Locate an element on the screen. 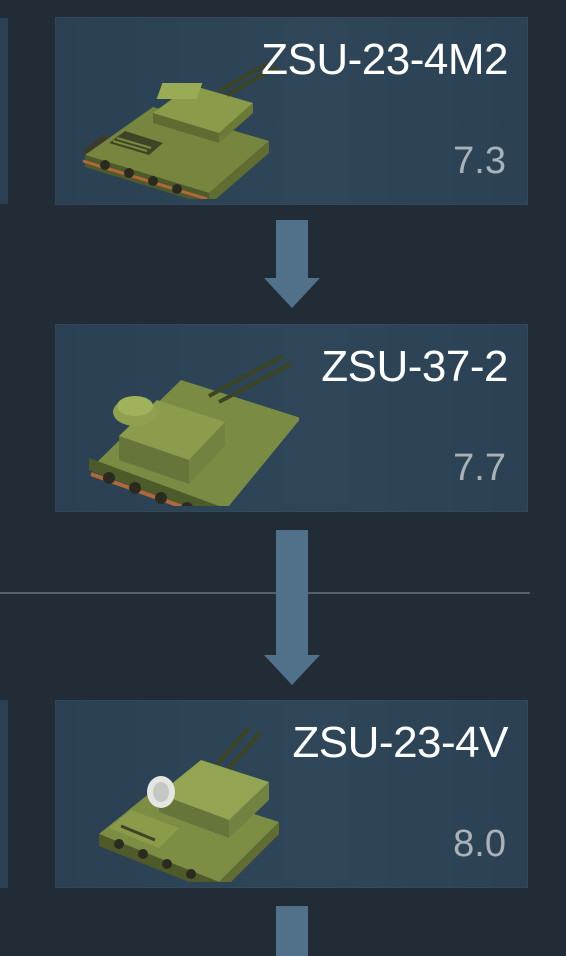 This screenshot has width=566, height=956. vehicle-name: ZSU-23-4V is located at coordinates (400, 742).